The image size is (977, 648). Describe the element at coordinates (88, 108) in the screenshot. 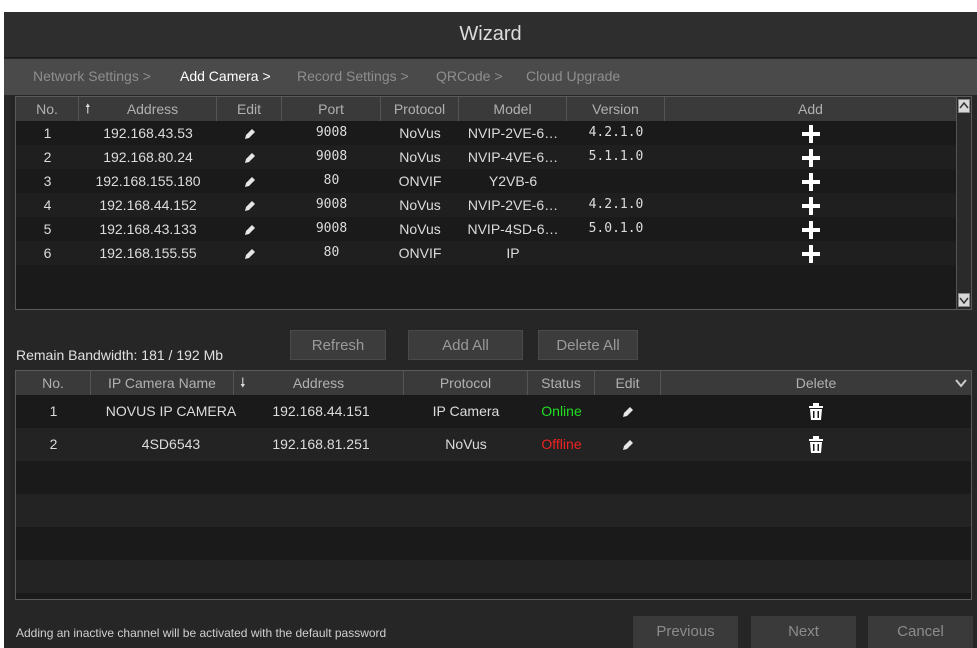

I see `sort-up-icon: 🠕` at that location.